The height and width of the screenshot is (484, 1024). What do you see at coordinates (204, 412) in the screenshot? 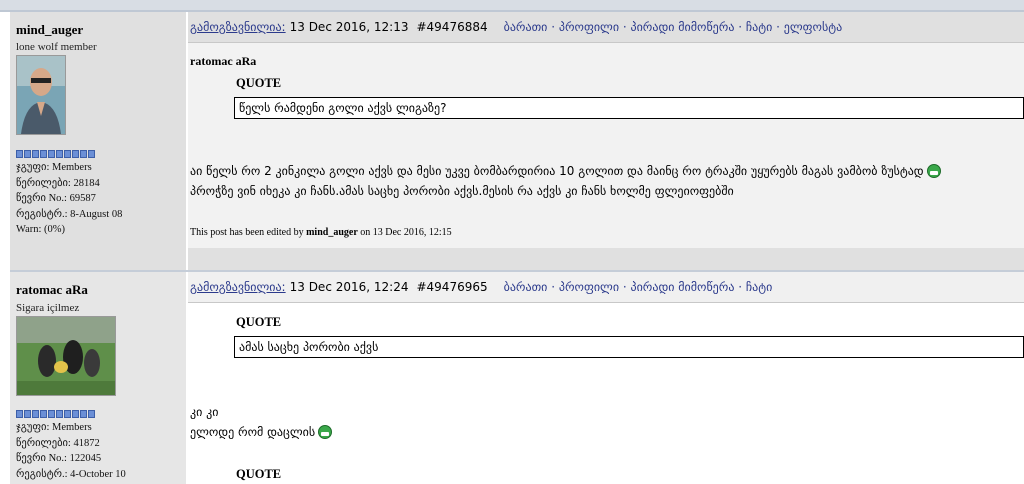
I see `post-line: კი კი` at bounding box center [204, 412].